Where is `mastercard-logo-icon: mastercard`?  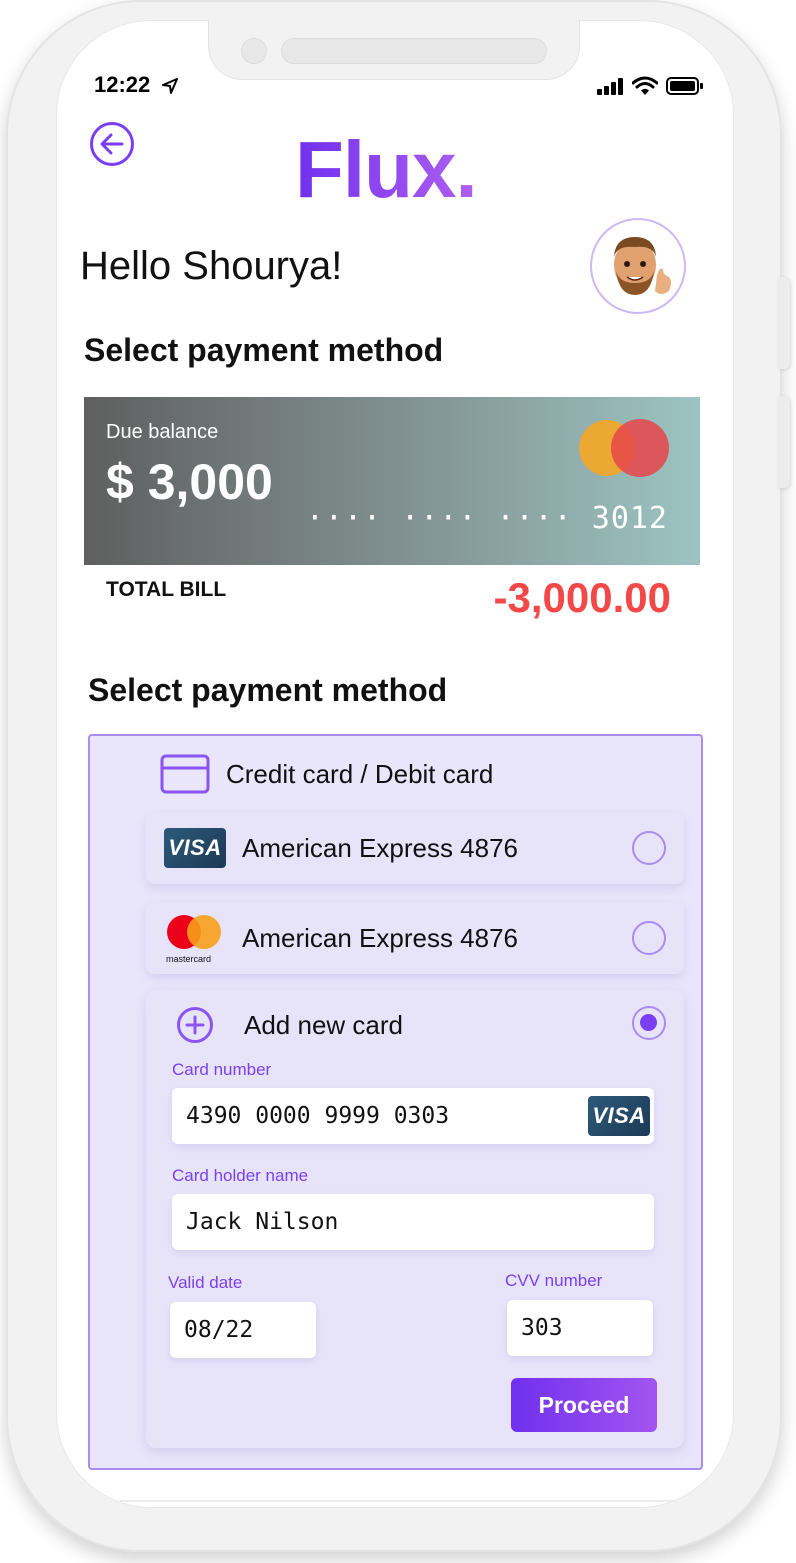
mastercard-logo-icon: mastercard is located at coordinates (195, 941).